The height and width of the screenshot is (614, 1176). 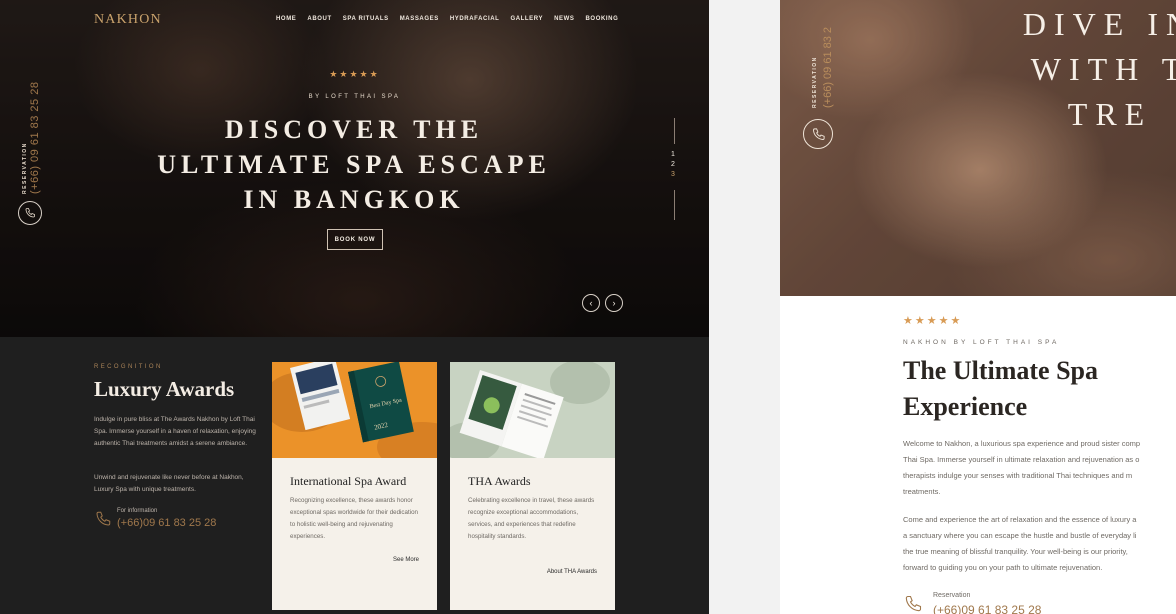 I want to click on card-title: International Spa Award, so click(x=348, y=481).